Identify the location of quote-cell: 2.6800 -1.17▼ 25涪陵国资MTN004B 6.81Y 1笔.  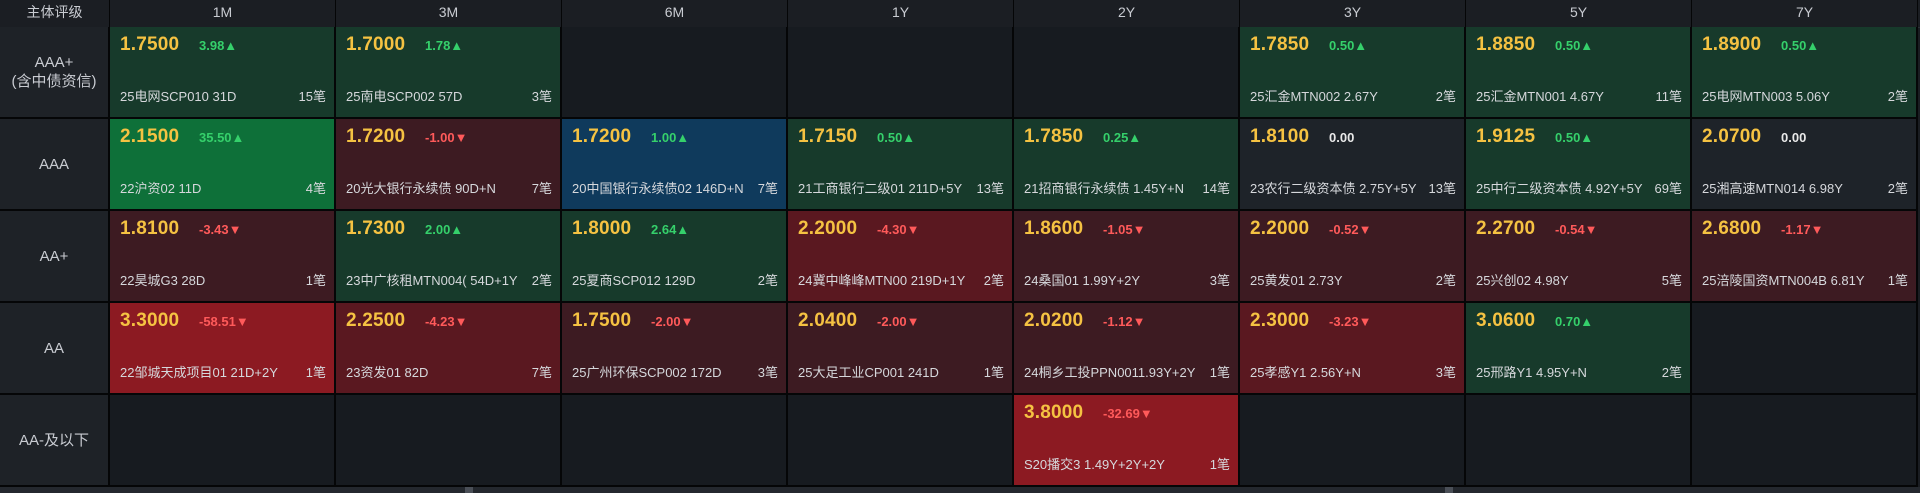
(1805, 257).